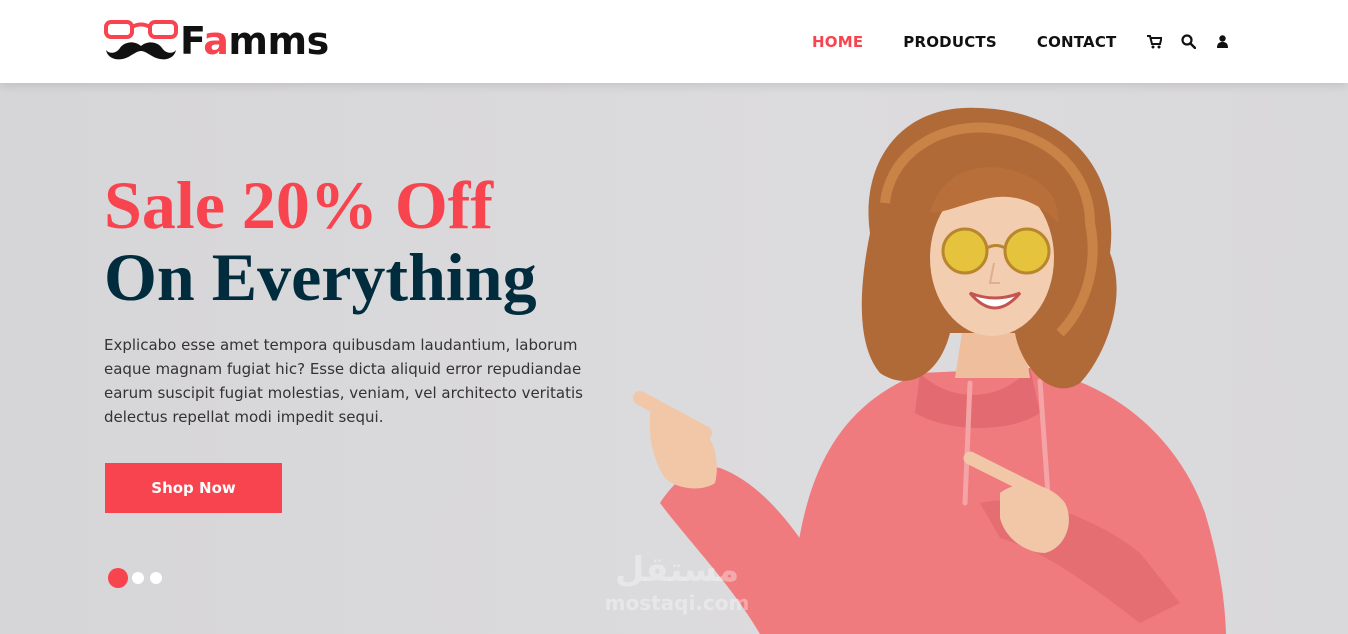  I want to click on watermark-arabic: مستقل, so click(677, 570).